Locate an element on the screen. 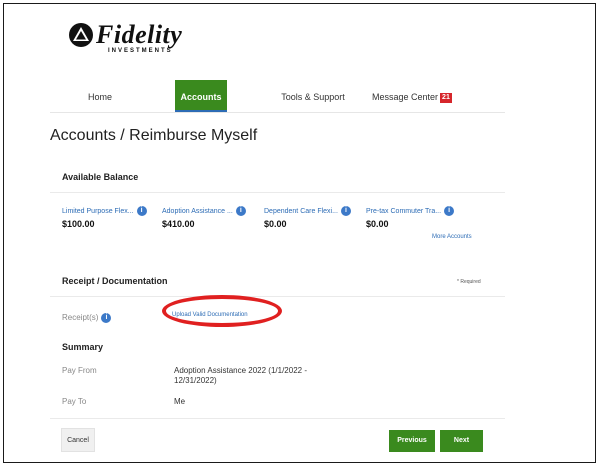 Image resolution: width=601 pixels, height=468 pixels. balance-item-adoption-assistance: Adoption Assistance ... i $410.00 is located at coordinates (212, 217).